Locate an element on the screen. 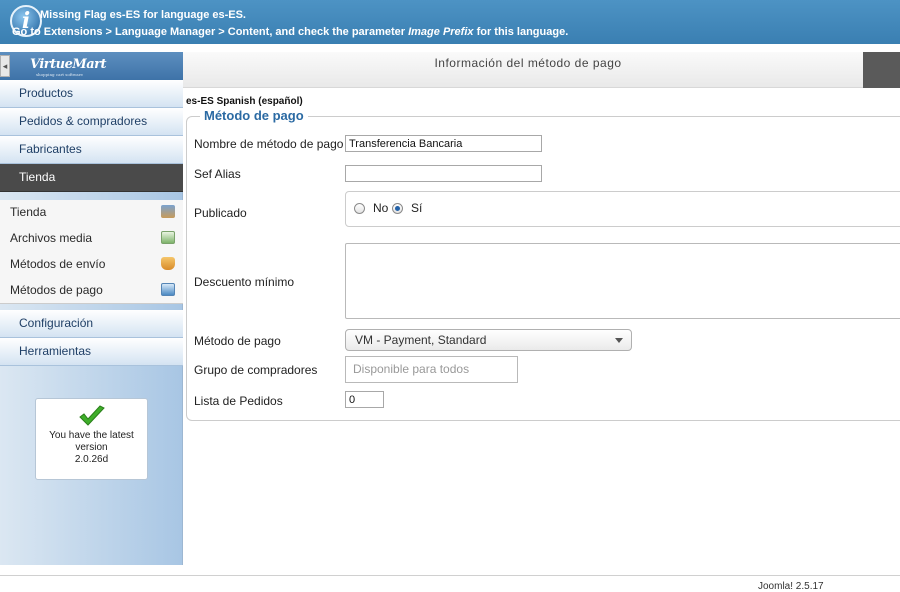 The height and width of the screenshot is (592, 900). virtuemart-logo: VirtueMart shopping cart software is located at coordinates (68, 67).